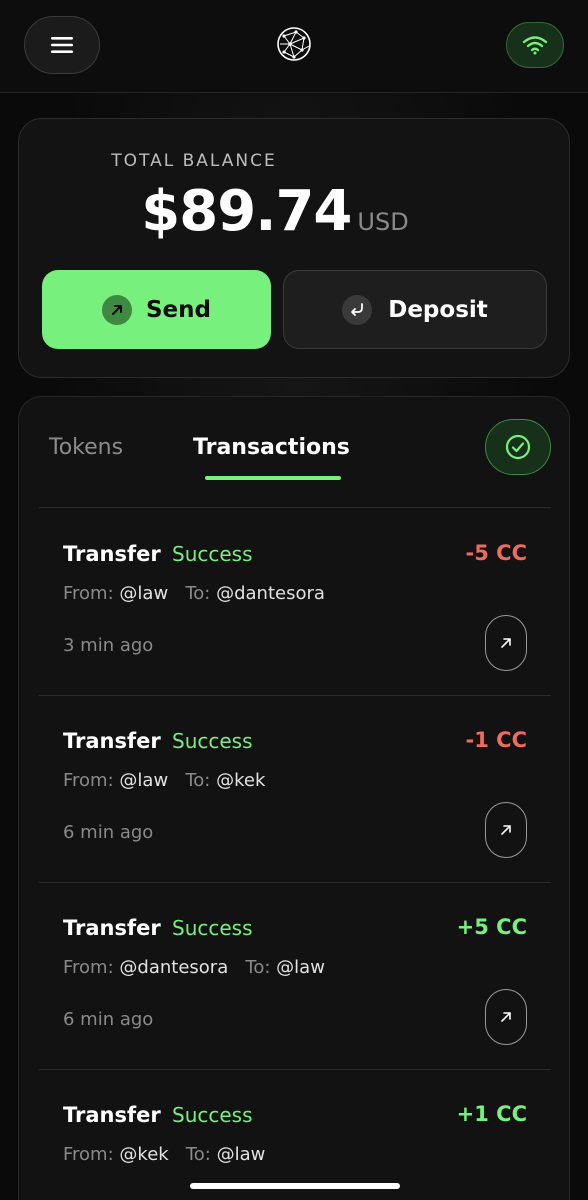 The height and width of the screenshot is (1200, 588). What do you see at coordinates (178, 309) in the screenshot?
I see `send-label: Send` at bounding box center [178, 309].